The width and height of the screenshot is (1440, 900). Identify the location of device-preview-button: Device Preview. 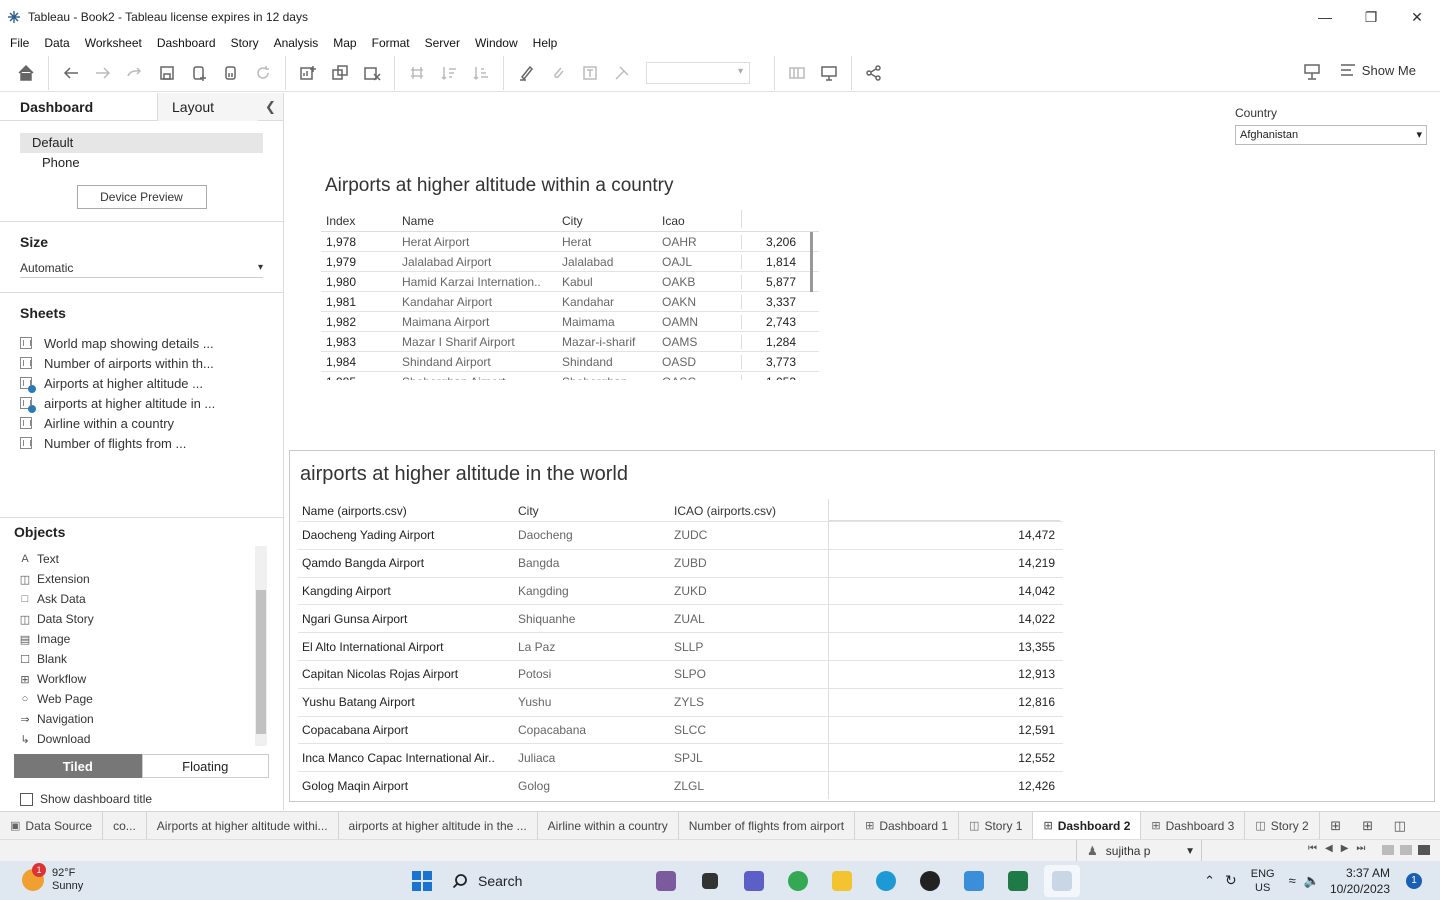
(141, 197).